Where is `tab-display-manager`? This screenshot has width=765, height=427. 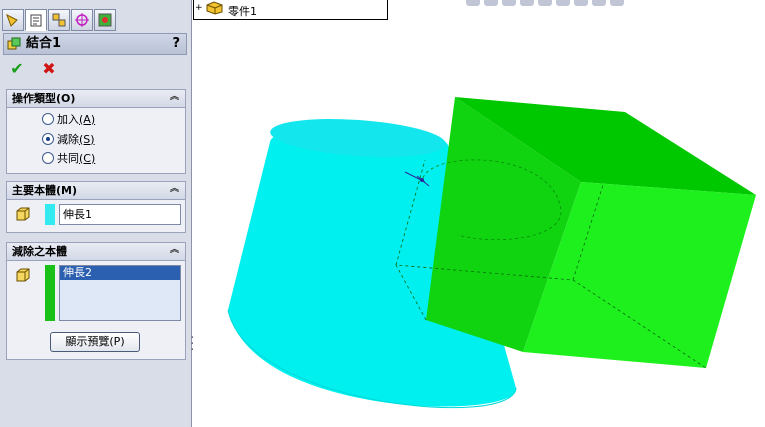
tab-display-manager is located at coordinates (105, 20).